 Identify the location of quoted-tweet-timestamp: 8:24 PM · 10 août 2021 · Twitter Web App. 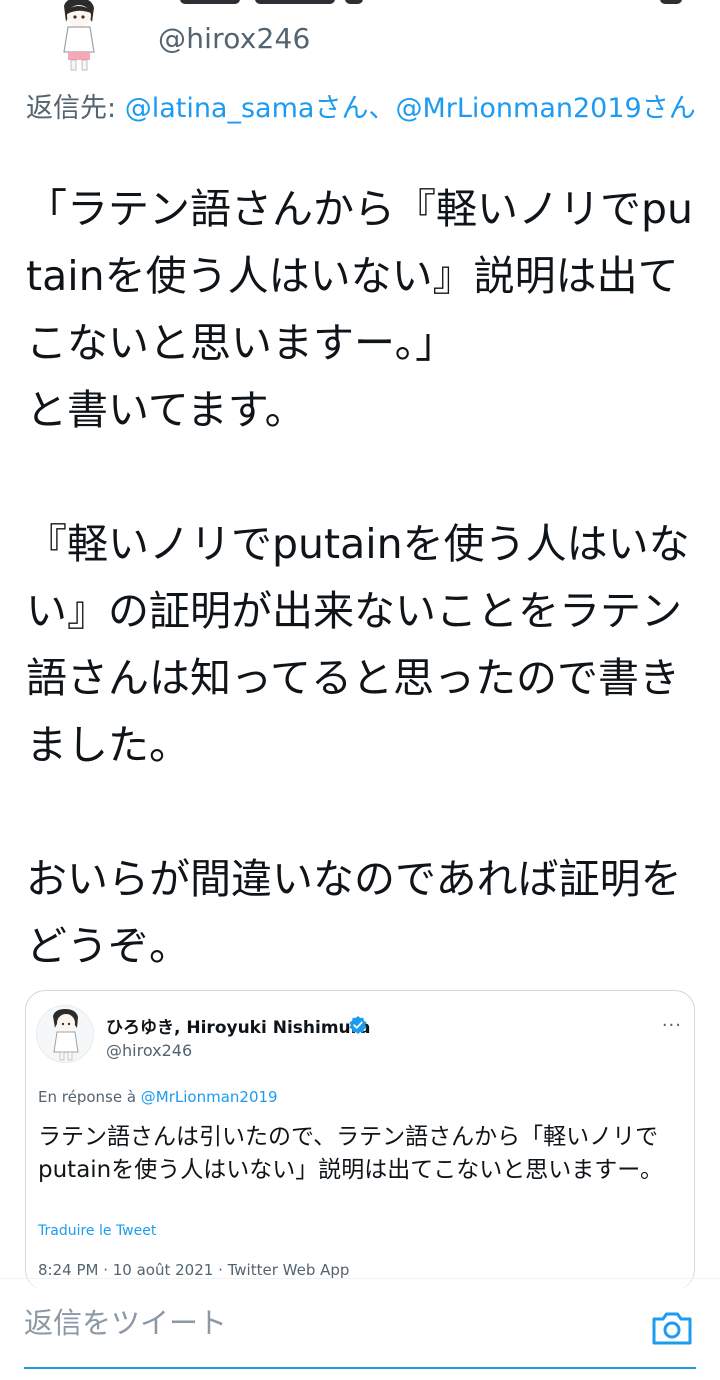
(193, 1270).